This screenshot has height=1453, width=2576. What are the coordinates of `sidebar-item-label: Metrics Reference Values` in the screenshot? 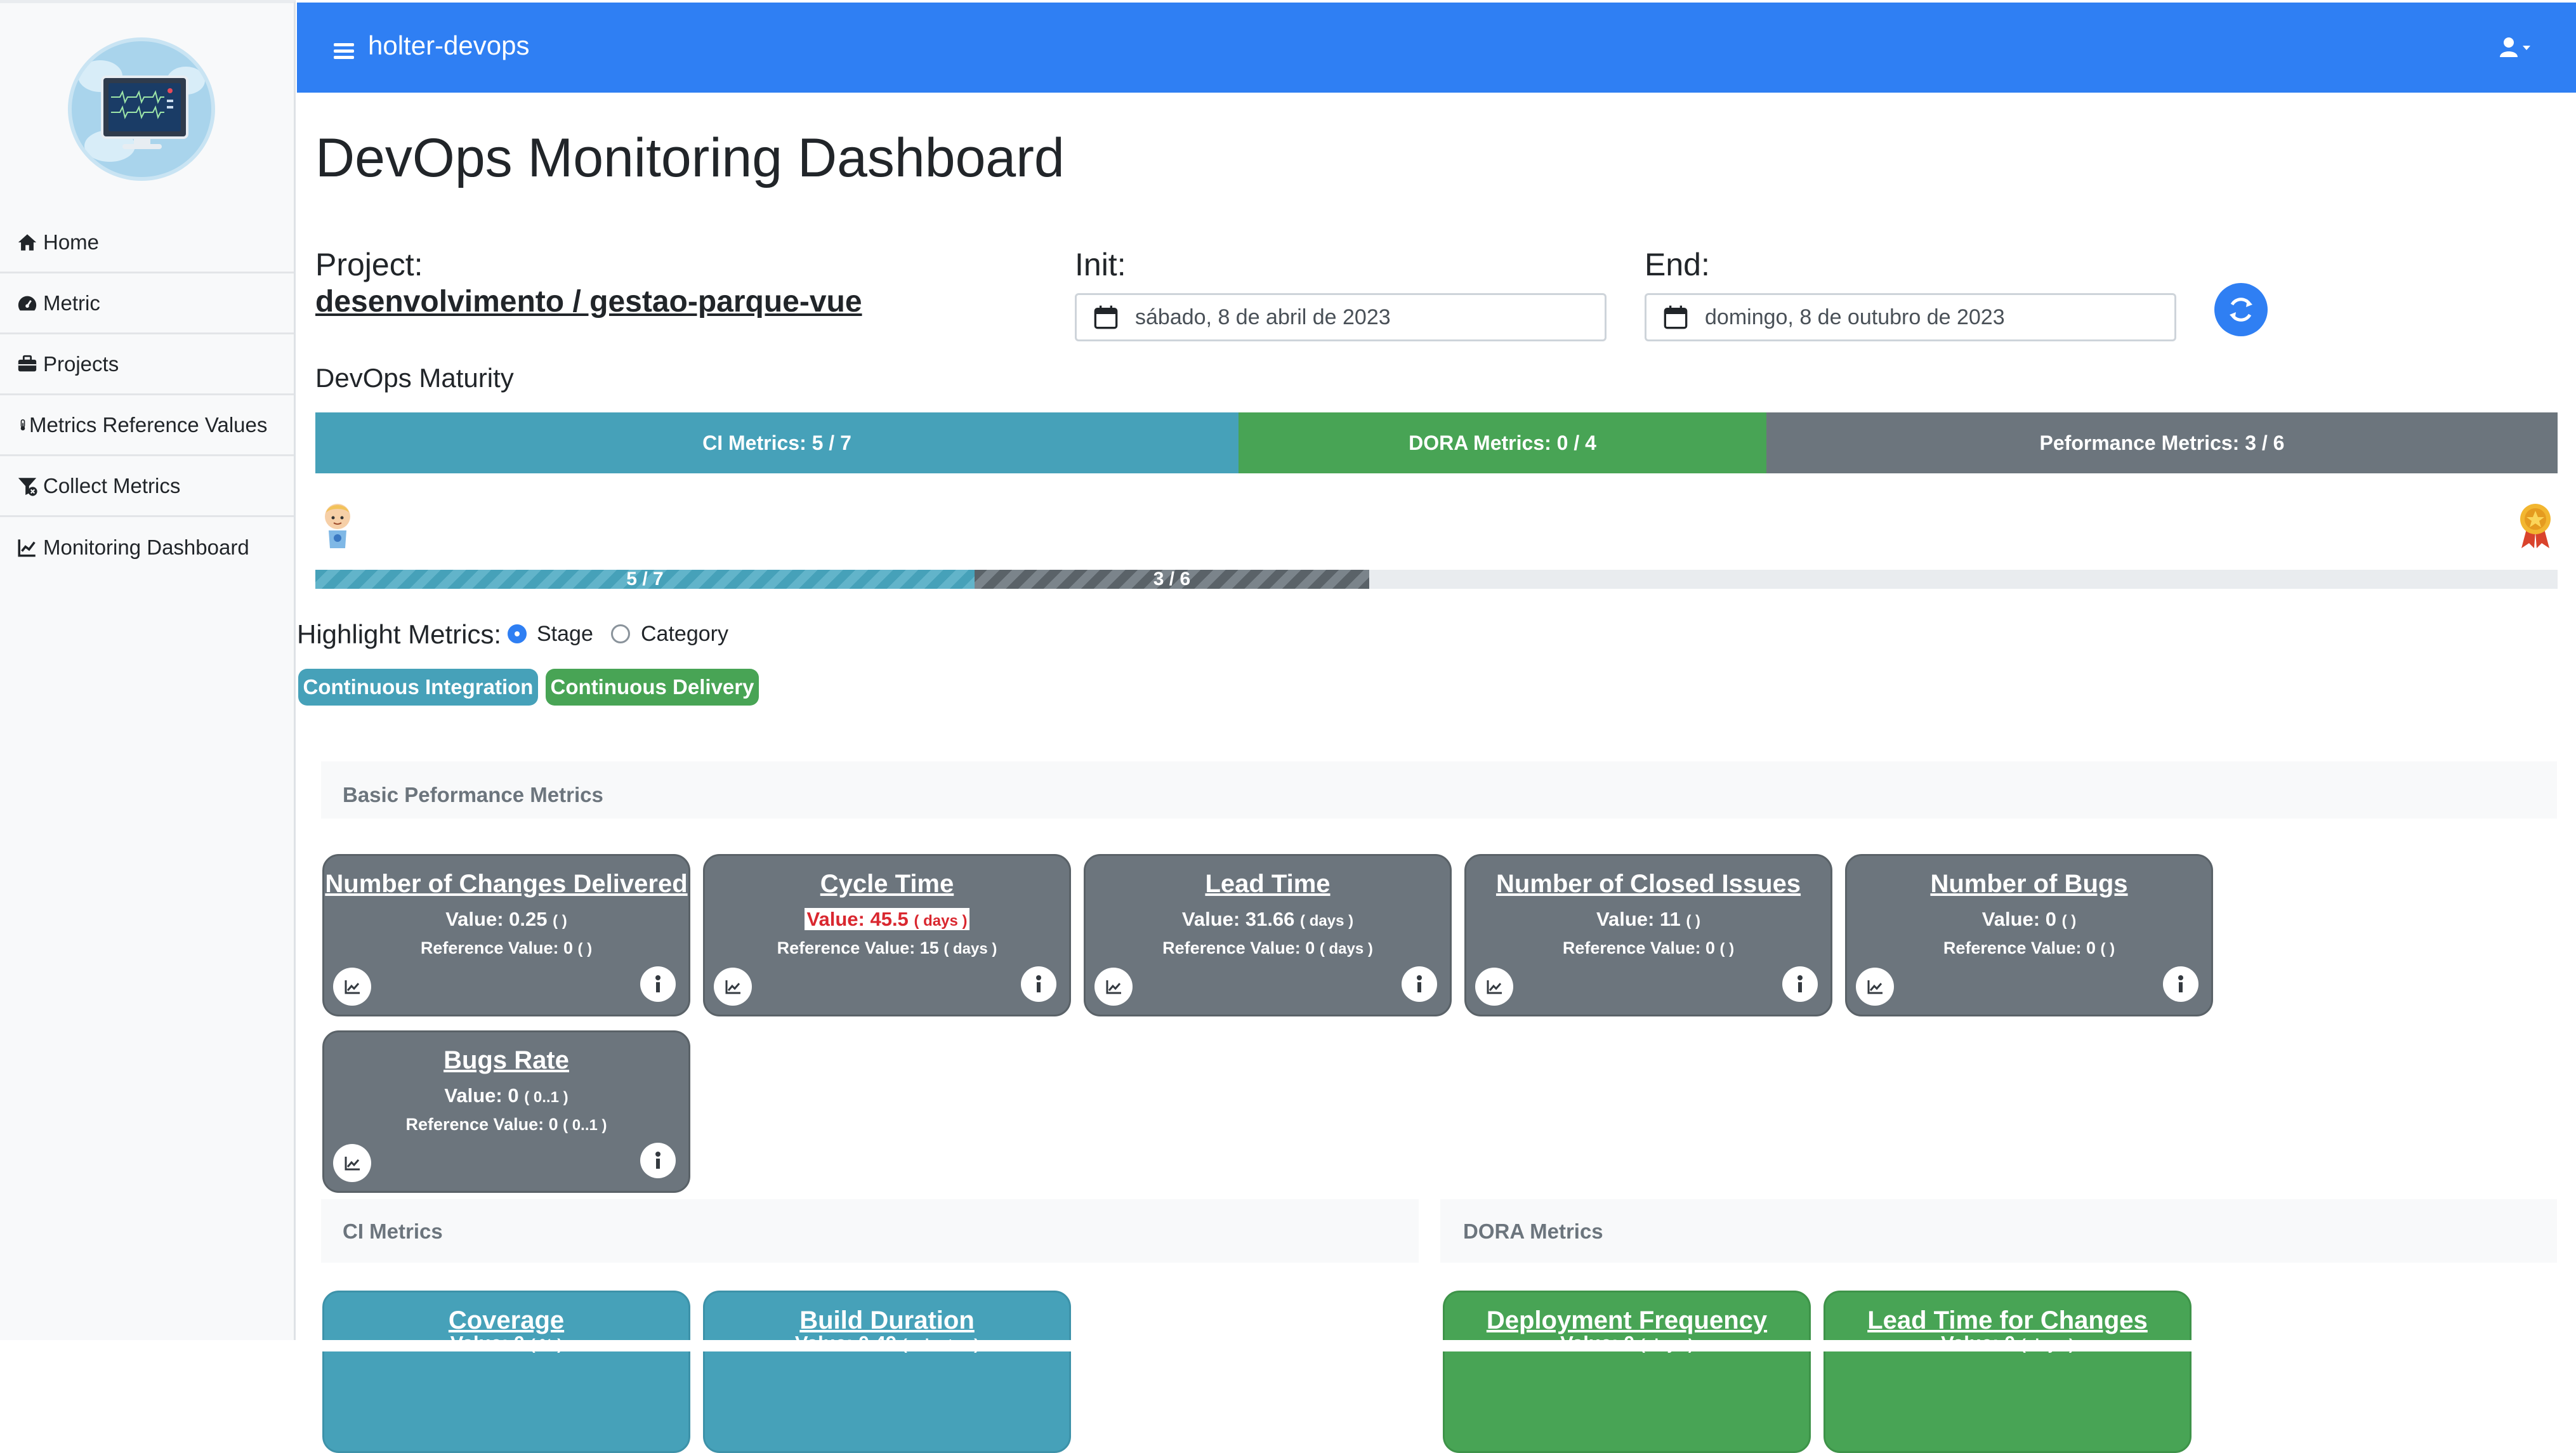 It's located at (148, 425).